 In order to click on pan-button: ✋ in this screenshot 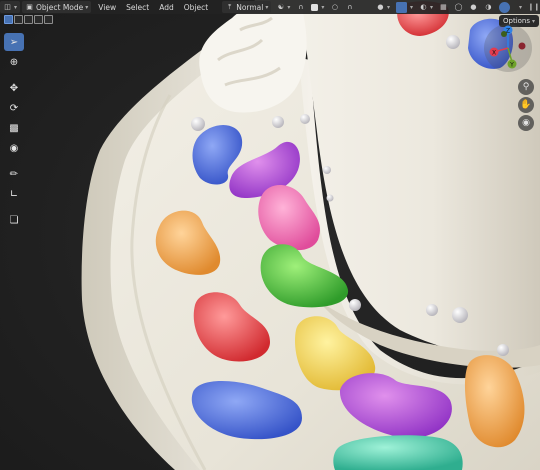, I will do `click(526, 105)`.